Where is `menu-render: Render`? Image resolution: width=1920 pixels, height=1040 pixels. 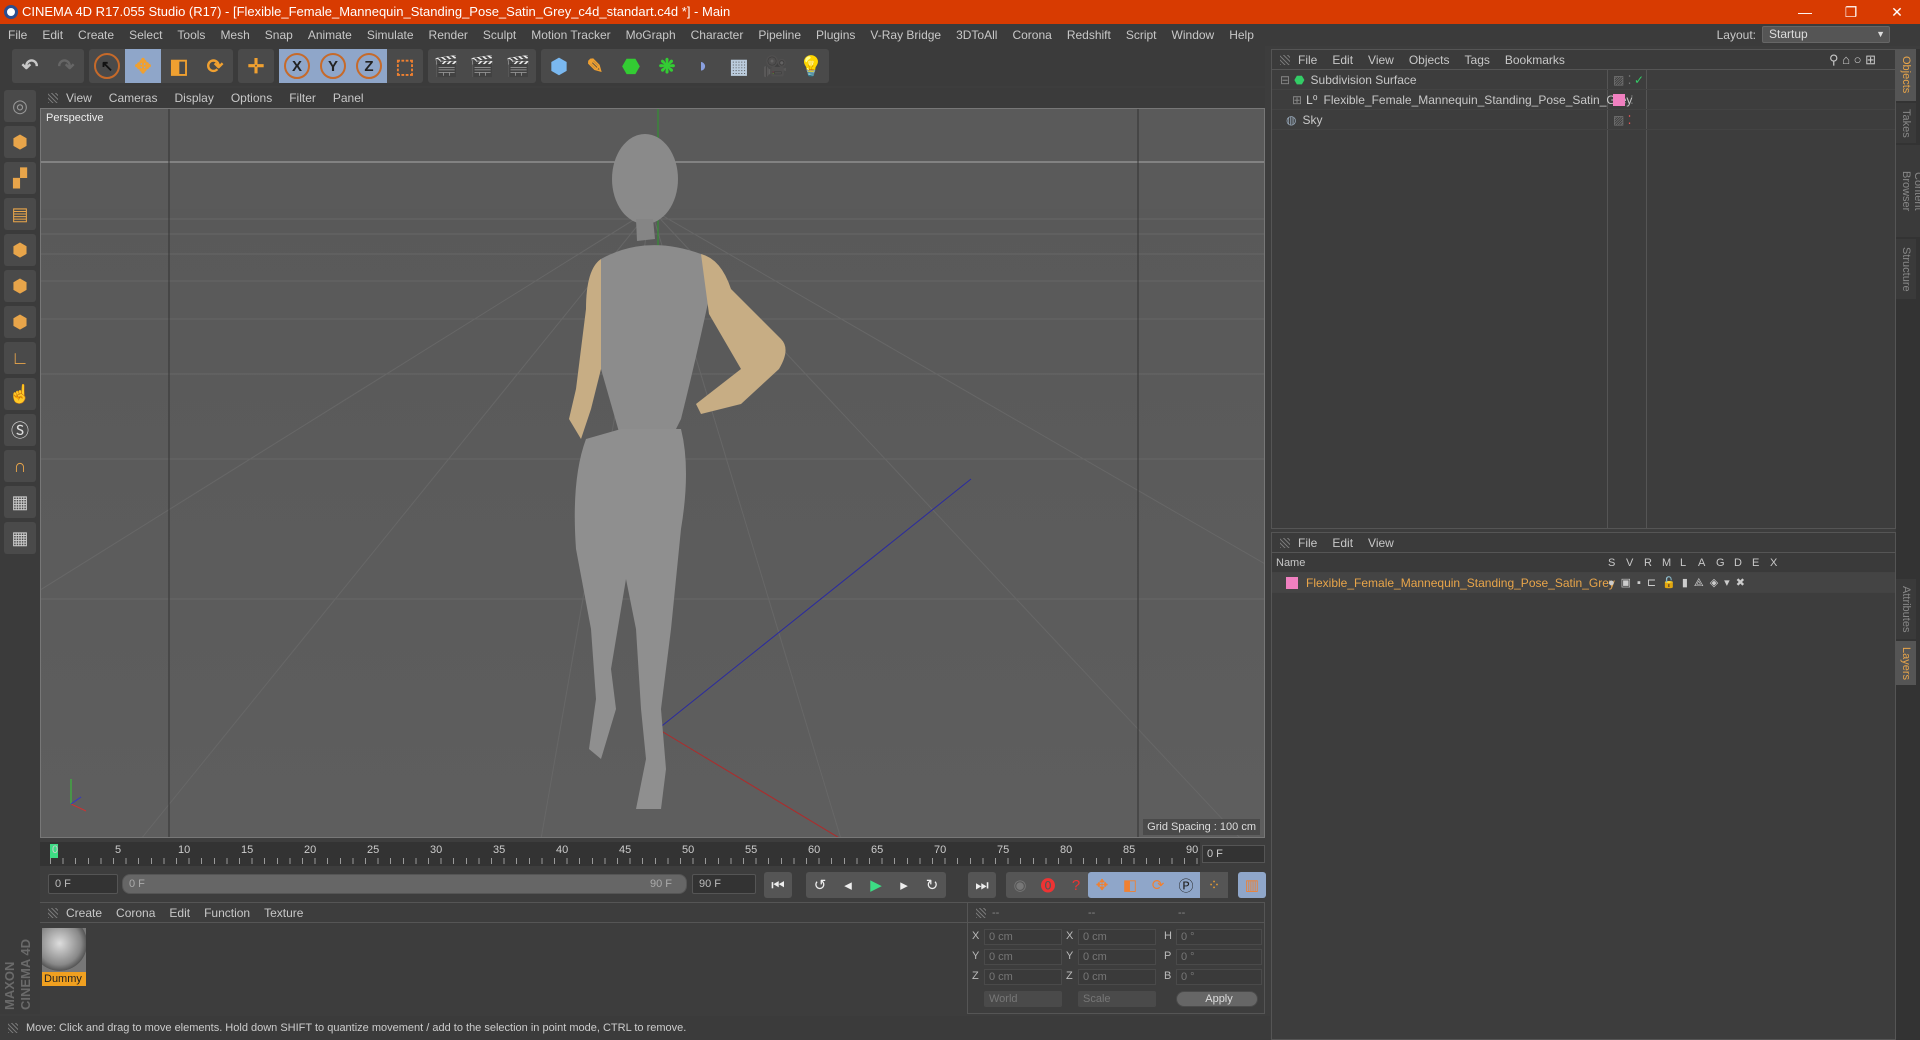
menu-render: Render is located at coordinates (448, 35).